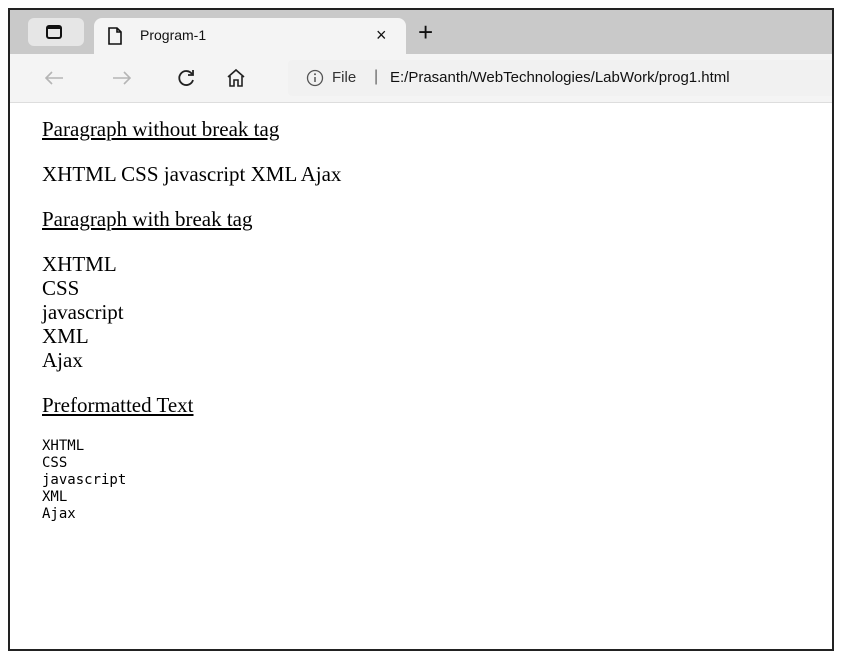 This screenshot has width=846, height=655. What do you see at coordinates (250, 36) in the screenshot?
I see `tab-program-1: Program-1 ×` at bounding box center [250, 36].